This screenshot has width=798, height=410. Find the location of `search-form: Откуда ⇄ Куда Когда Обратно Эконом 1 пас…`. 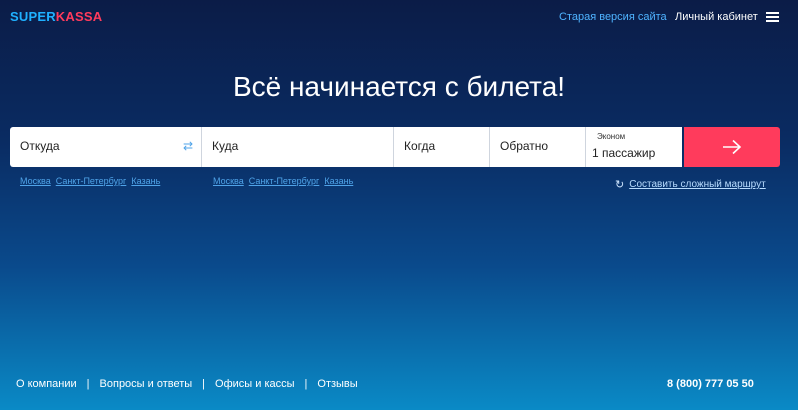

search-form: Откуда ⇄ Куда Когда Обратно Эконом 1 пас… is located at coordinates (395, 147).